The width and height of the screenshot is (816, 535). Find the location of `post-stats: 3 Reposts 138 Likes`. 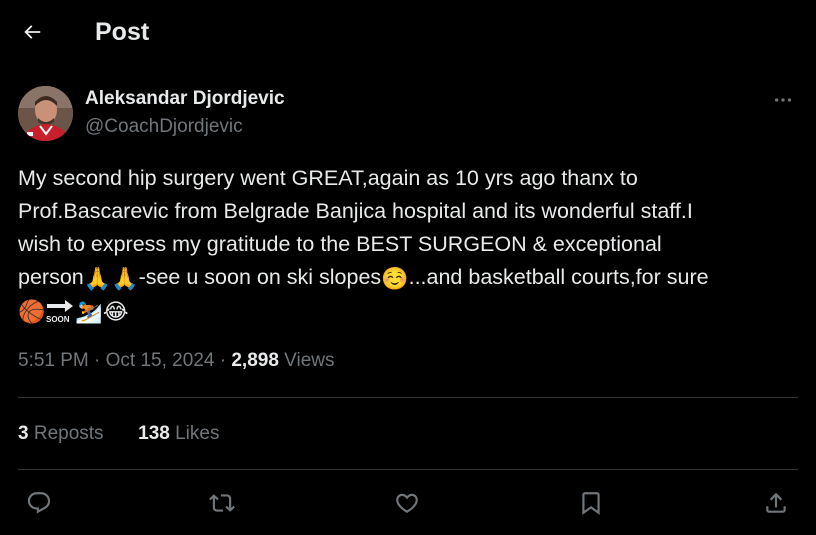

post-stats: 3 Reposts 138 Likes is located at coordinates (118, 434).